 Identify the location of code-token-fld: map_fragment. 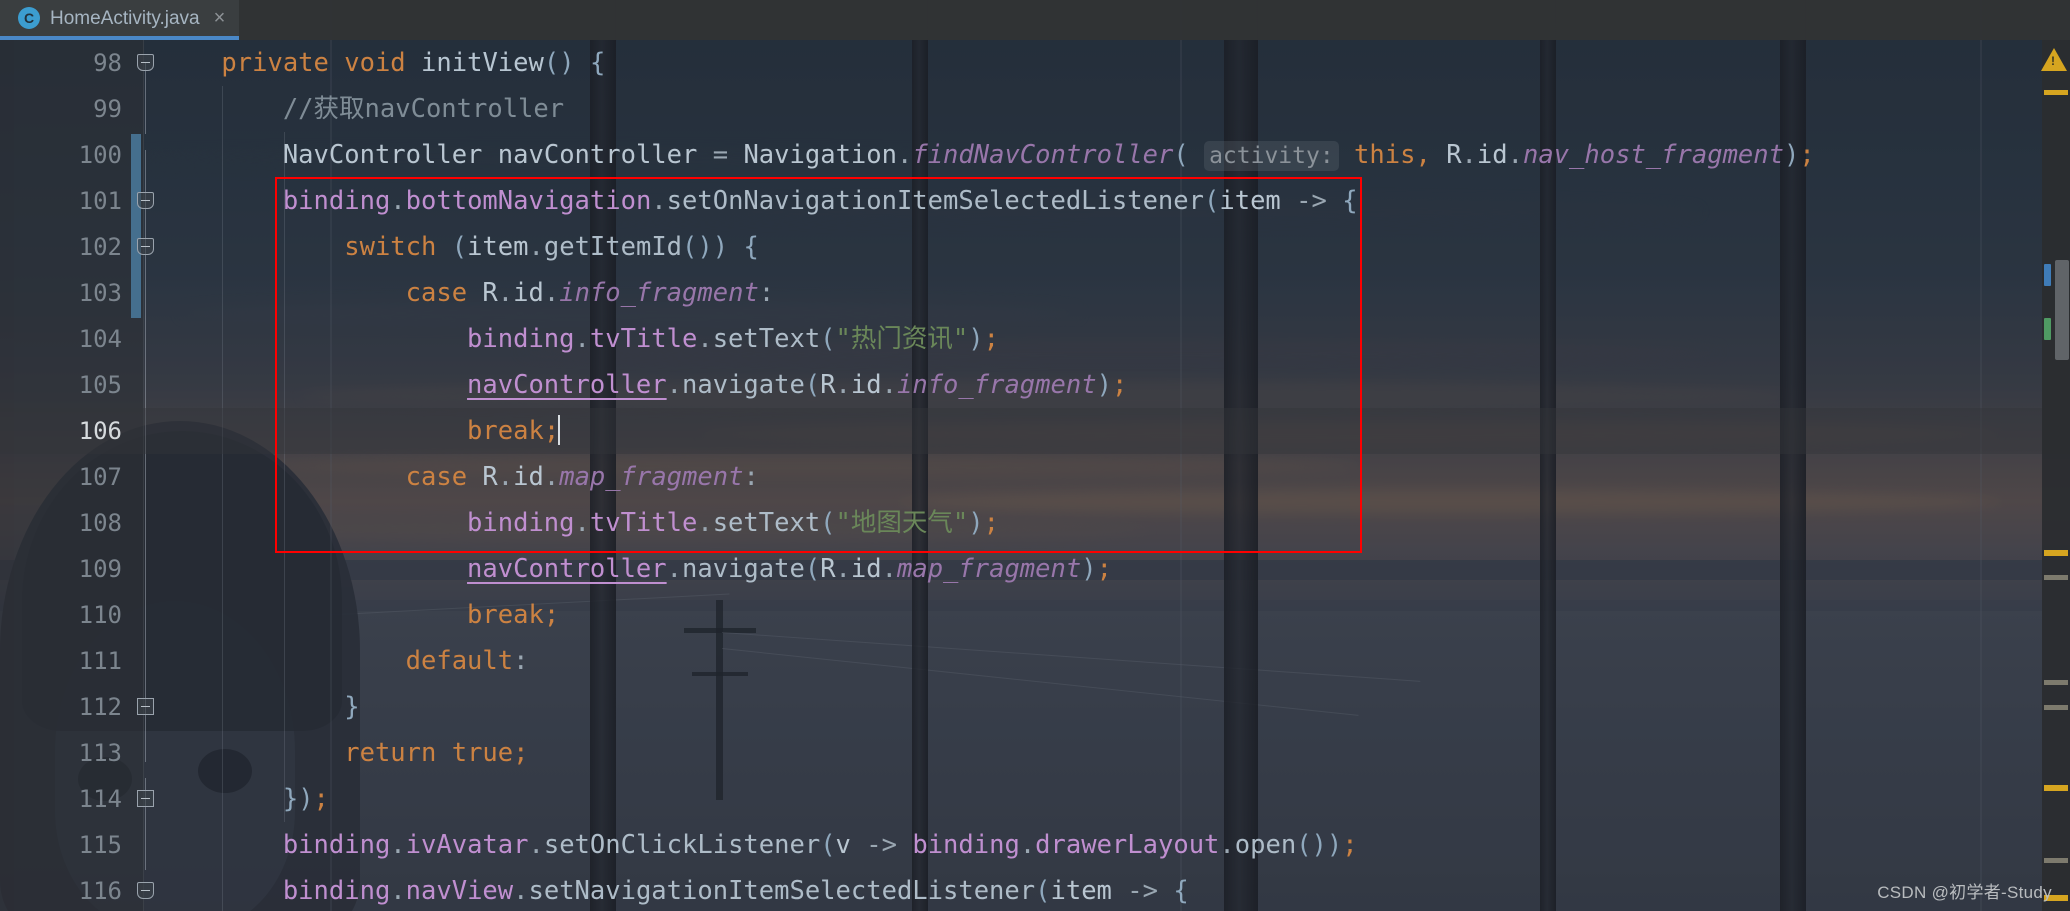
(989, 569).